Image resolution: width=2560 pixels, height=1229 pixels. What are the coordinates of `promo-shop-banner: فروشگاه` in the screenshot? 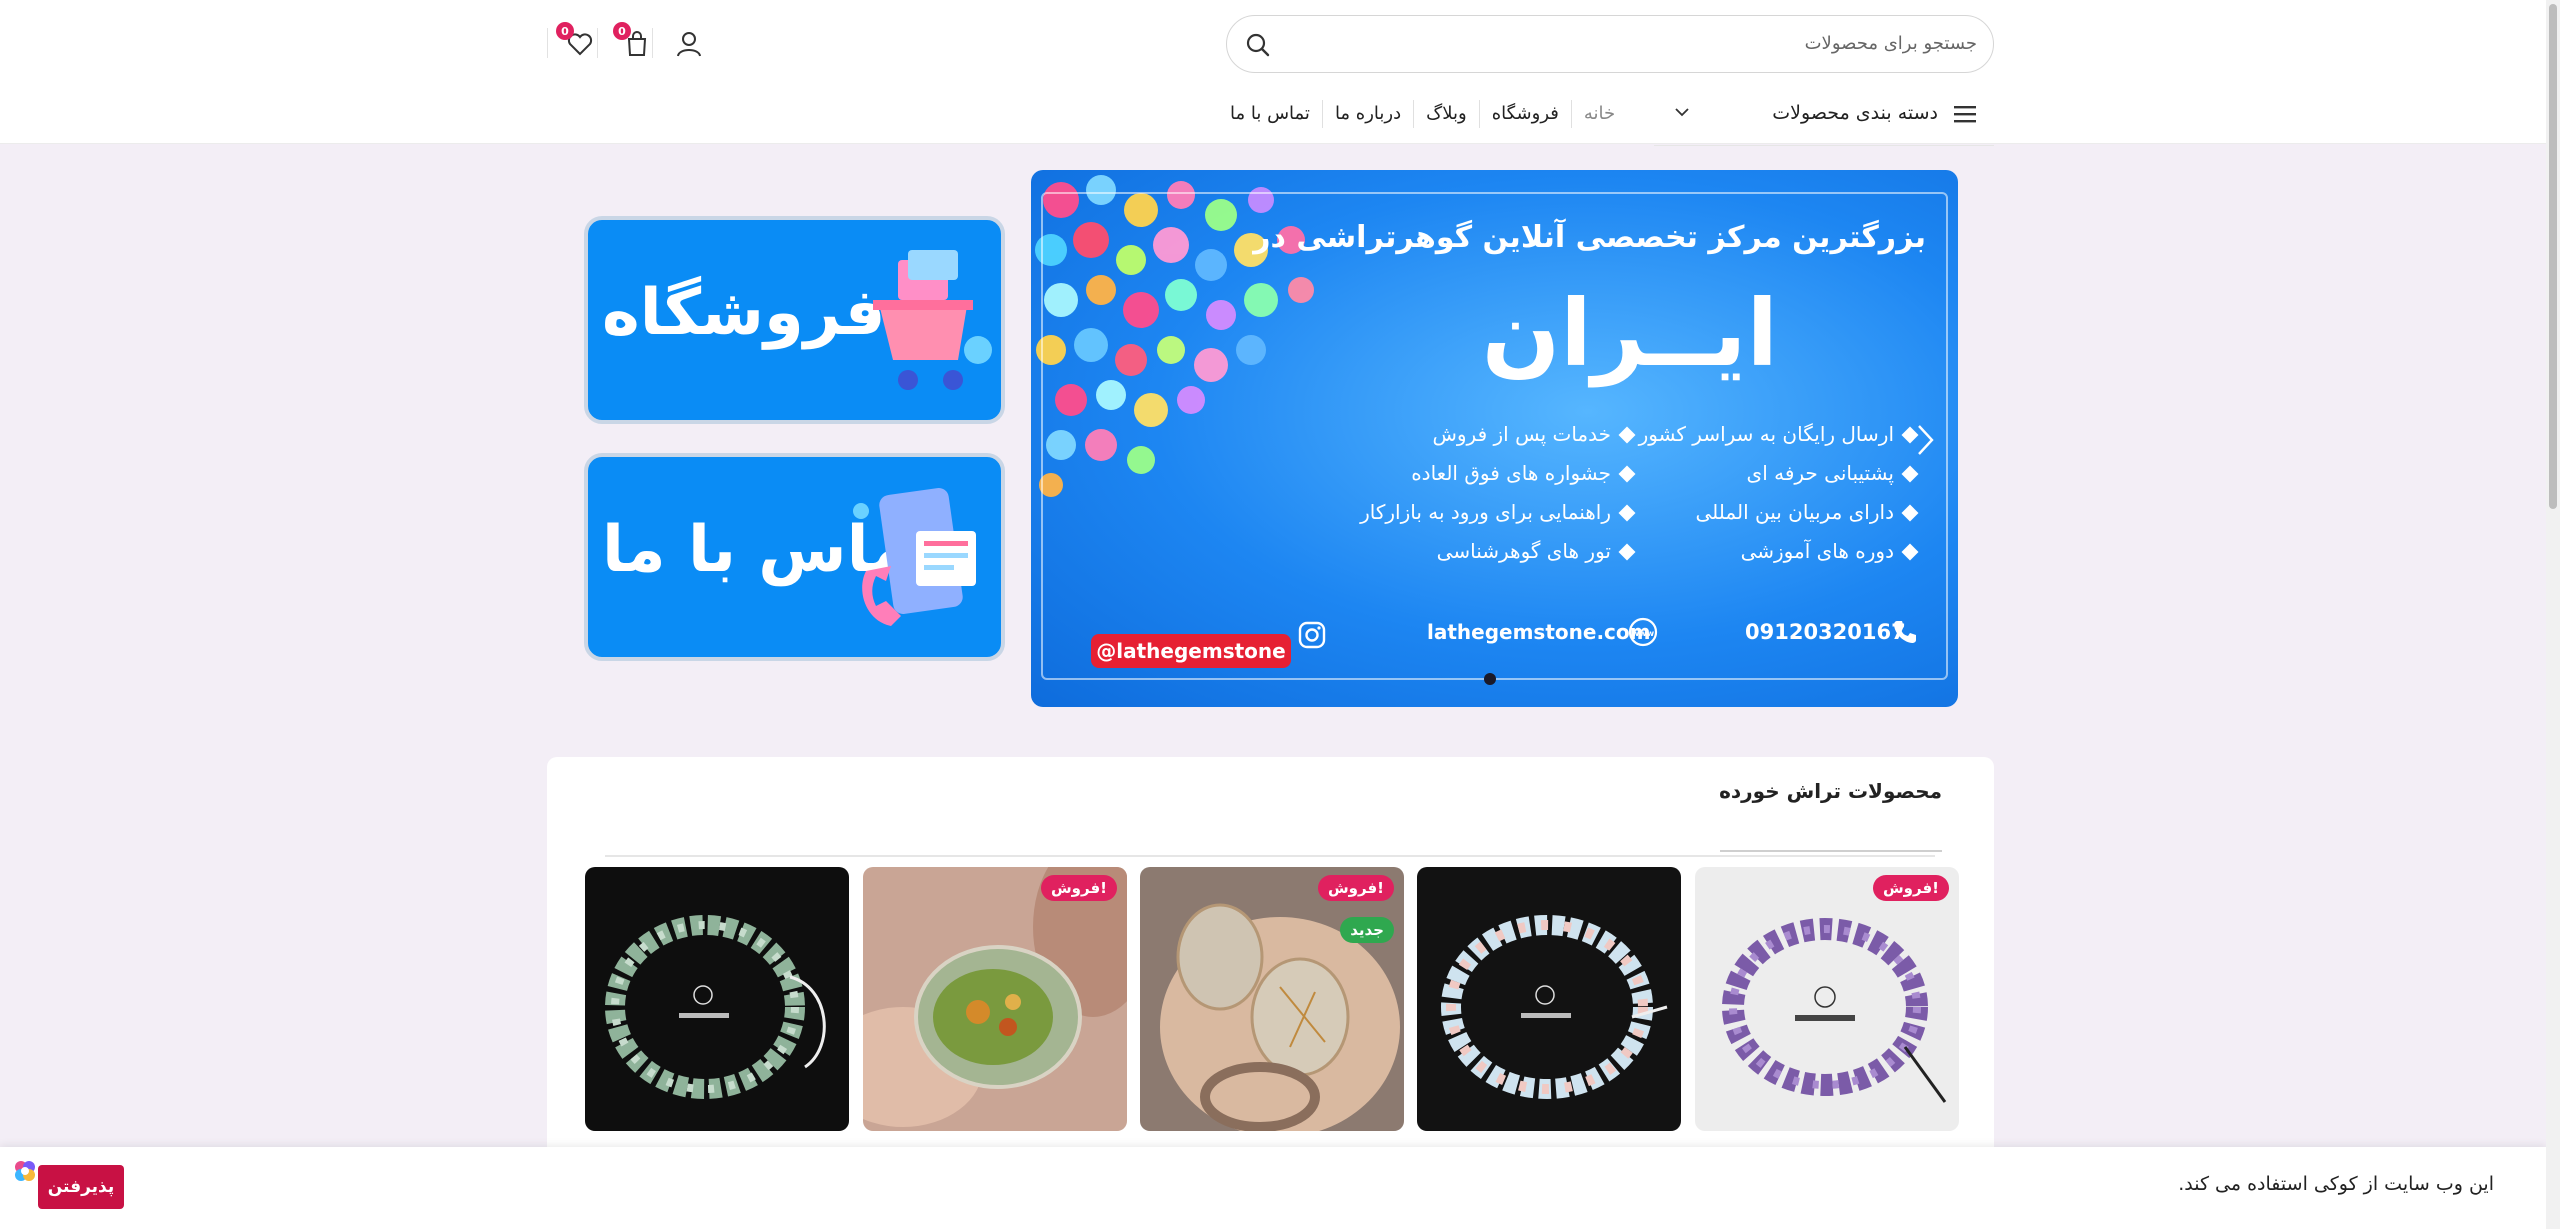 It's located at (794, 320).